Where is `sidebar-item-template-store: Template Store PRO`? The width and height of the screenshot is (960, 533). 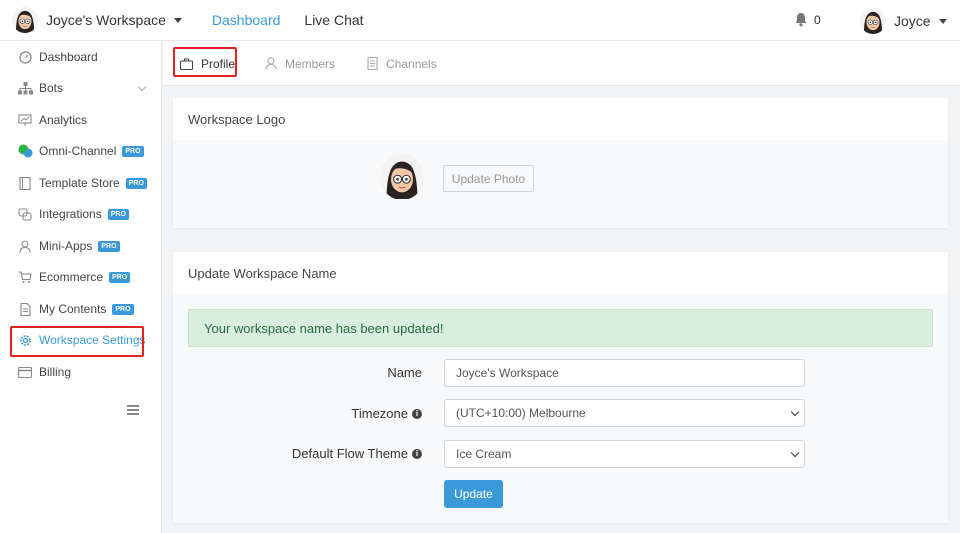
sidebar-item-template-store: Template Store PRO is located at coordinates (81, 183).